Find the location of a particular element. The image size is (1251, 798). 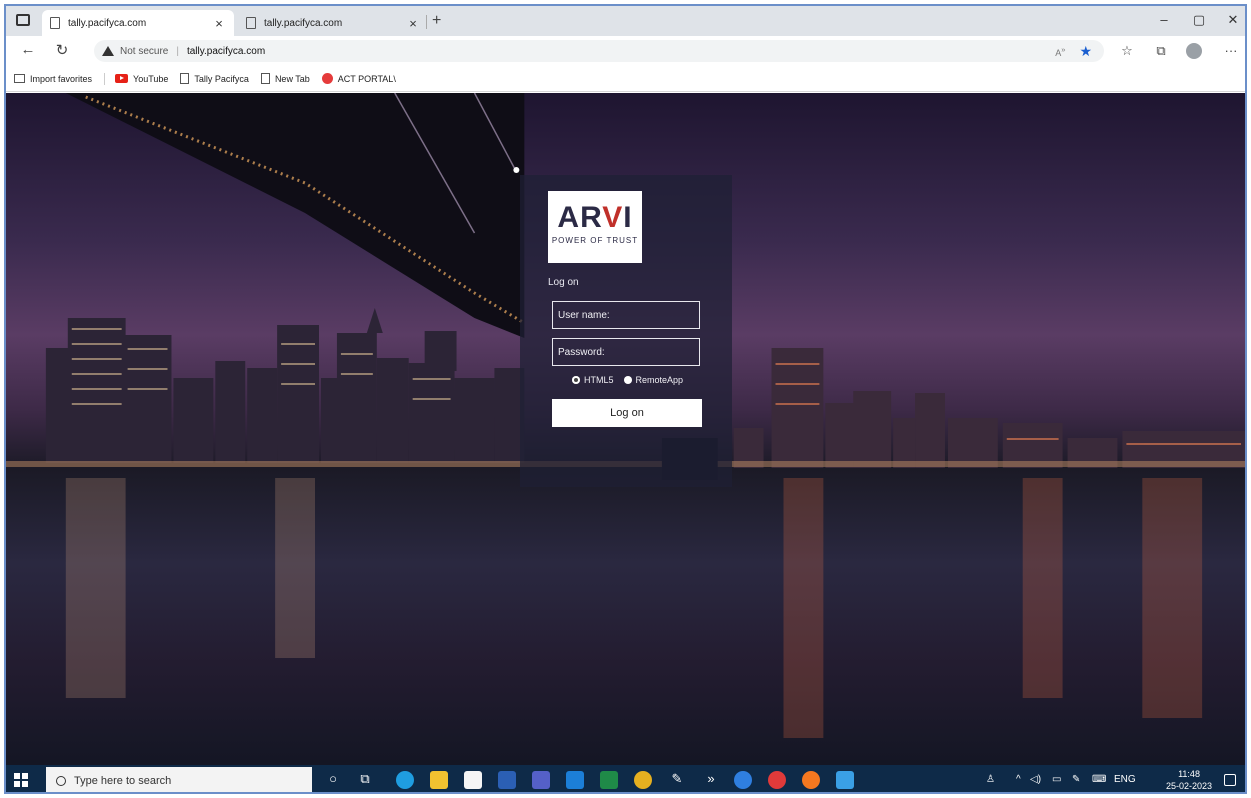

favorite-new-tab: New Tab is located at coordinates (285, 78).